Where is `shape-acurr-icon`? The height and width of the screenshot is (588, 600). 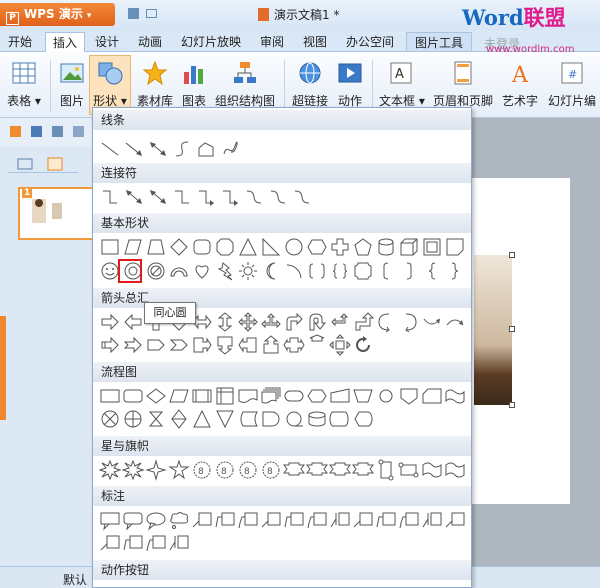 shape-acurr-icon is located at coordinates (409, 322).